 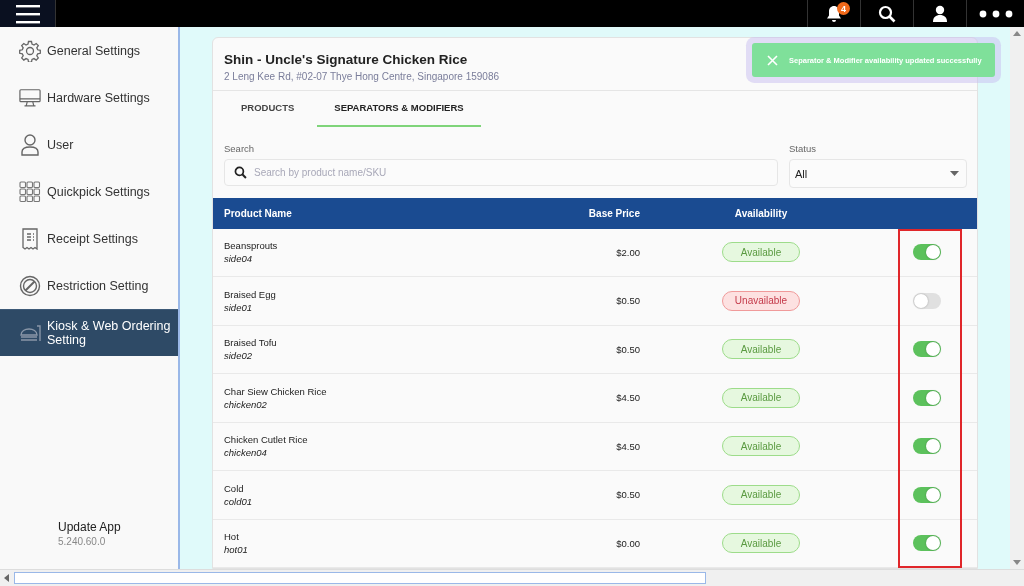 What do you see at coordinates (954, 173) in the screenshot?
I see `caret-icon` at bounding box center [954, 173].